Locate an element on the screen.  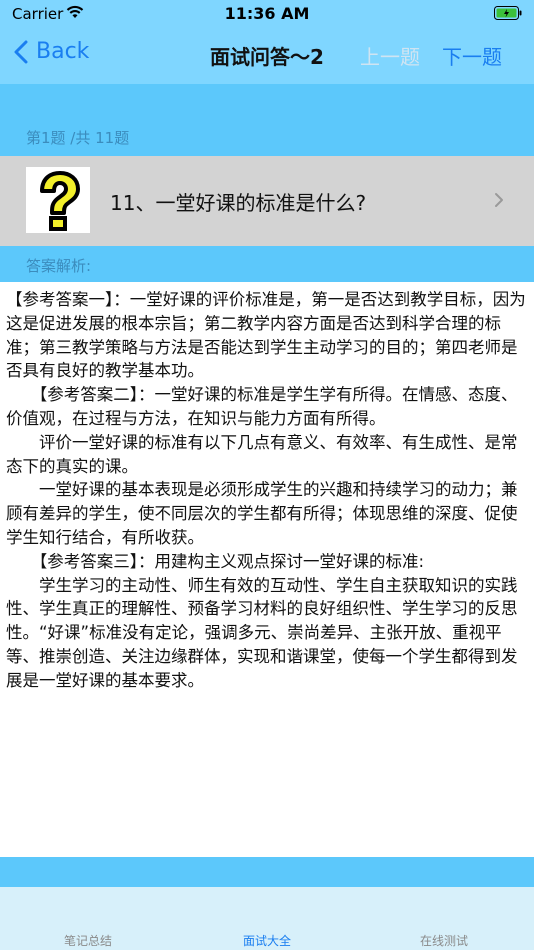
status-time: 11:36 AM is located at coordinates (267, 13).